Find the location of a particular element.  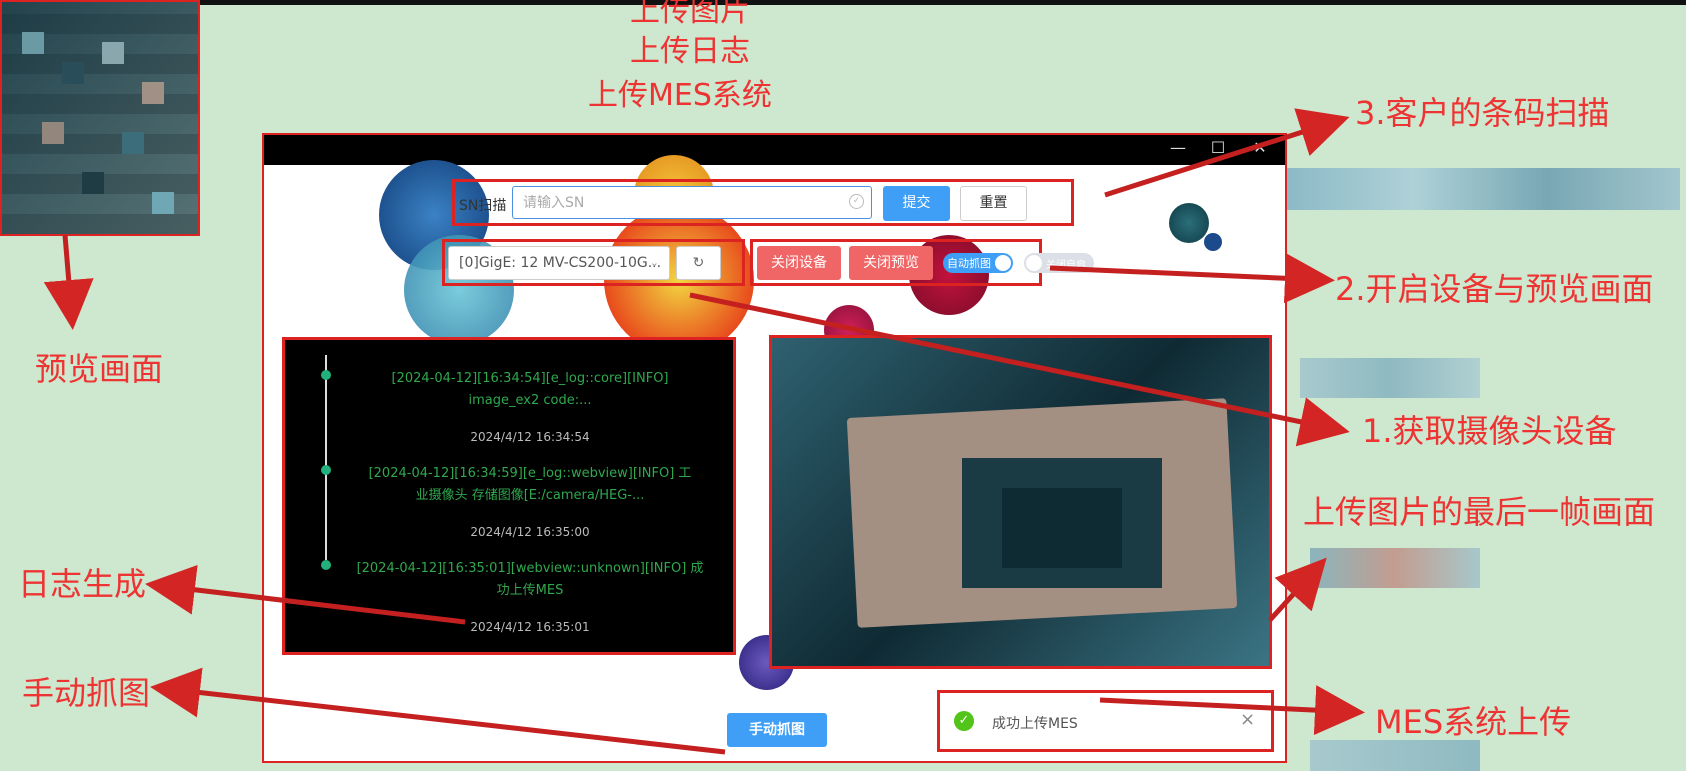

arrow-manual is located at coordinates (438, 711).